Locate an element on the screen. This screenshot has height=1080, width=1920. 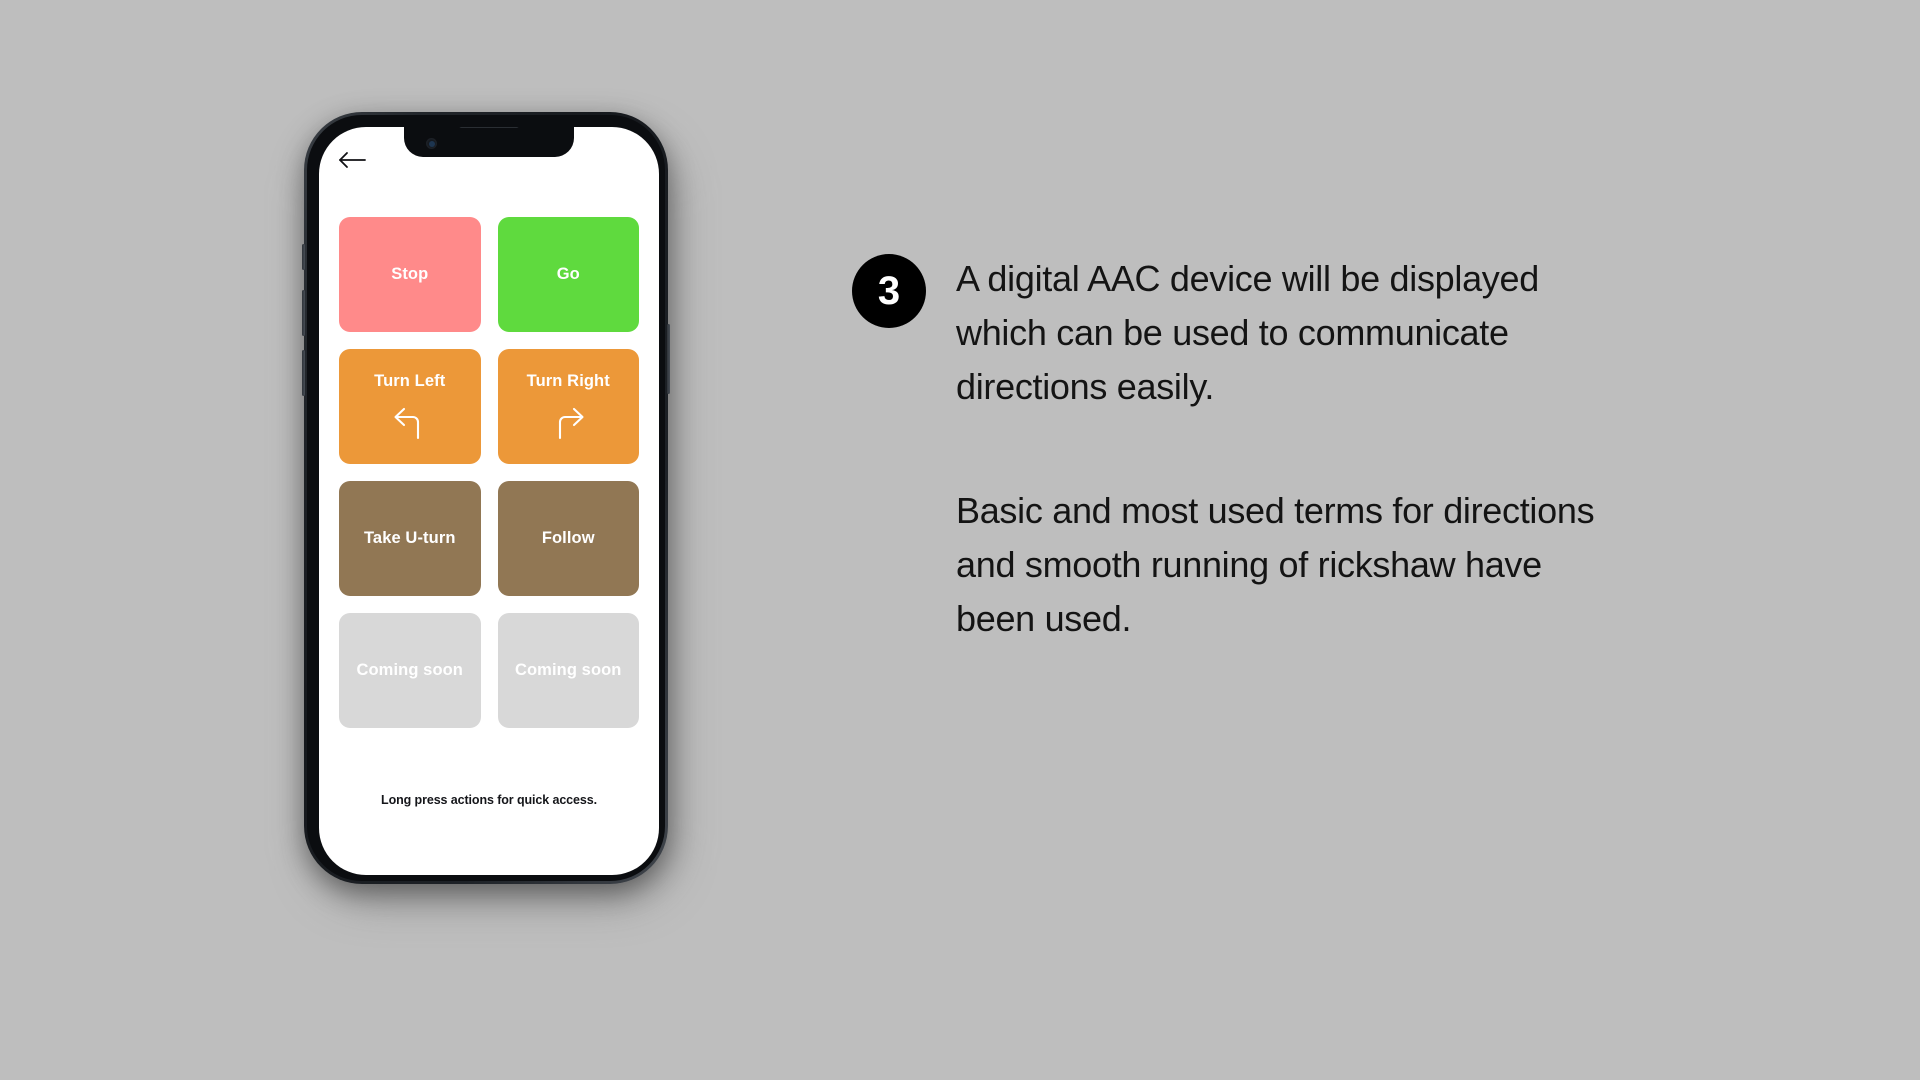
tile-go: Go is located at coordinates (568, 274).